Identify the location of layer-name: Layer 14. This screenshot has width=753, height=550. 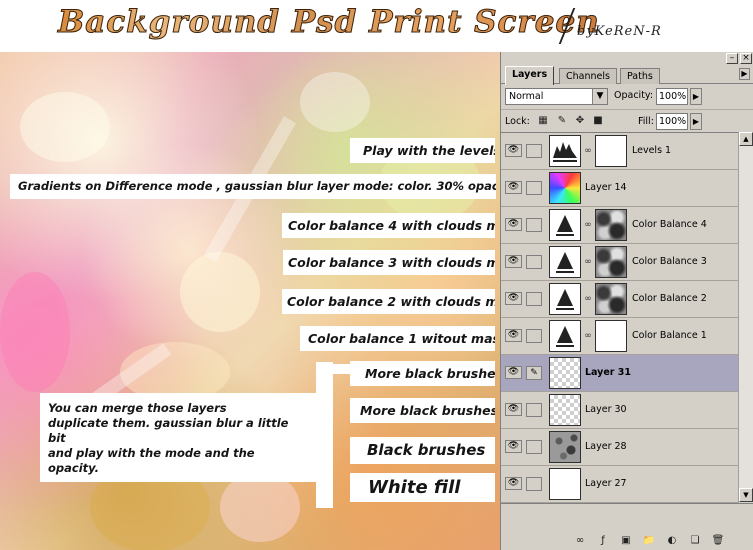
(606, 187).